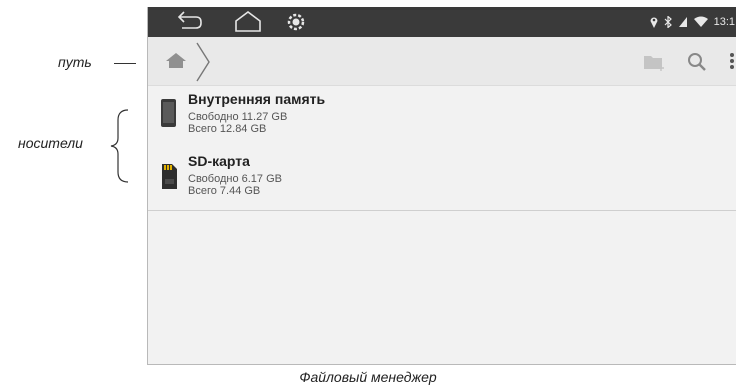  What do you see at coordinates (168, 113) in the screenshot?
I see `phone-storage-icon` at bounding box center [168, 113].